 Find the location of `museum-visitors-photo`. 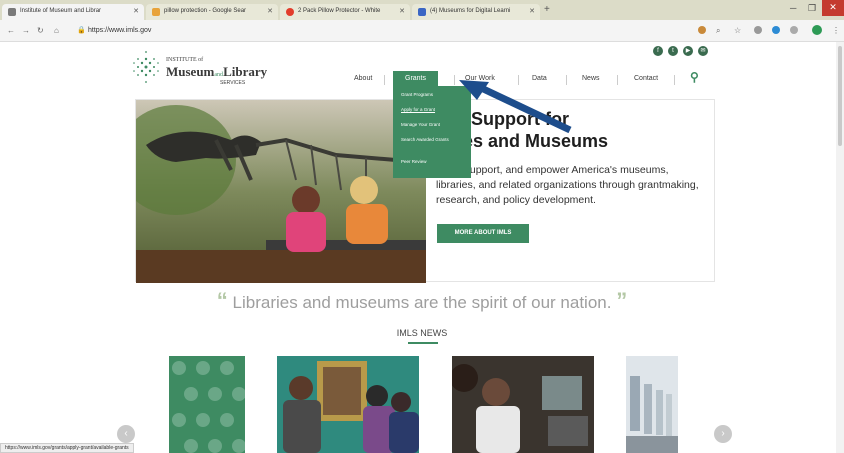

museum-visitors-photo is located at coordinates (351, 407).